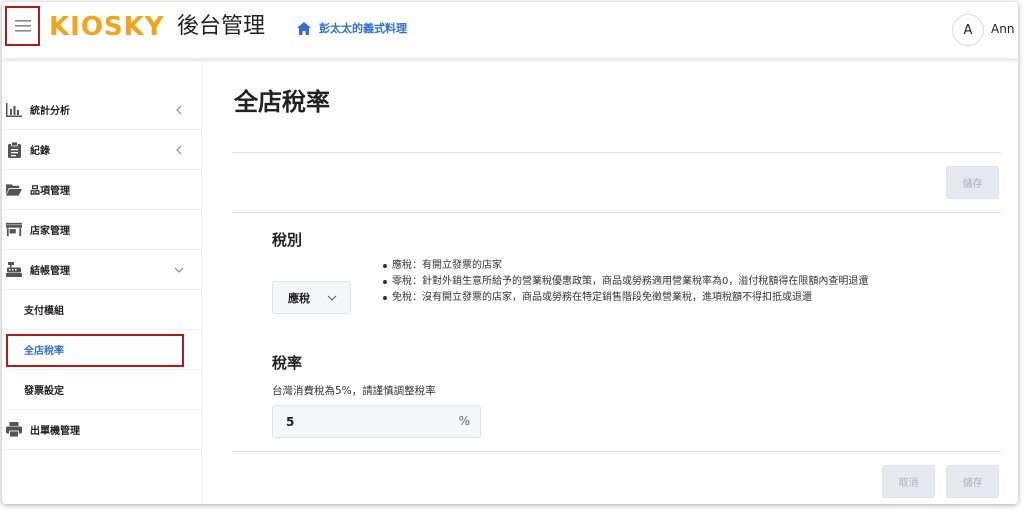 The width and height of the screenshot is (1024, 511). Describe the element at coordinates (282, 102) in the screenshot. I see `page-title: 全店稅率` at that location.